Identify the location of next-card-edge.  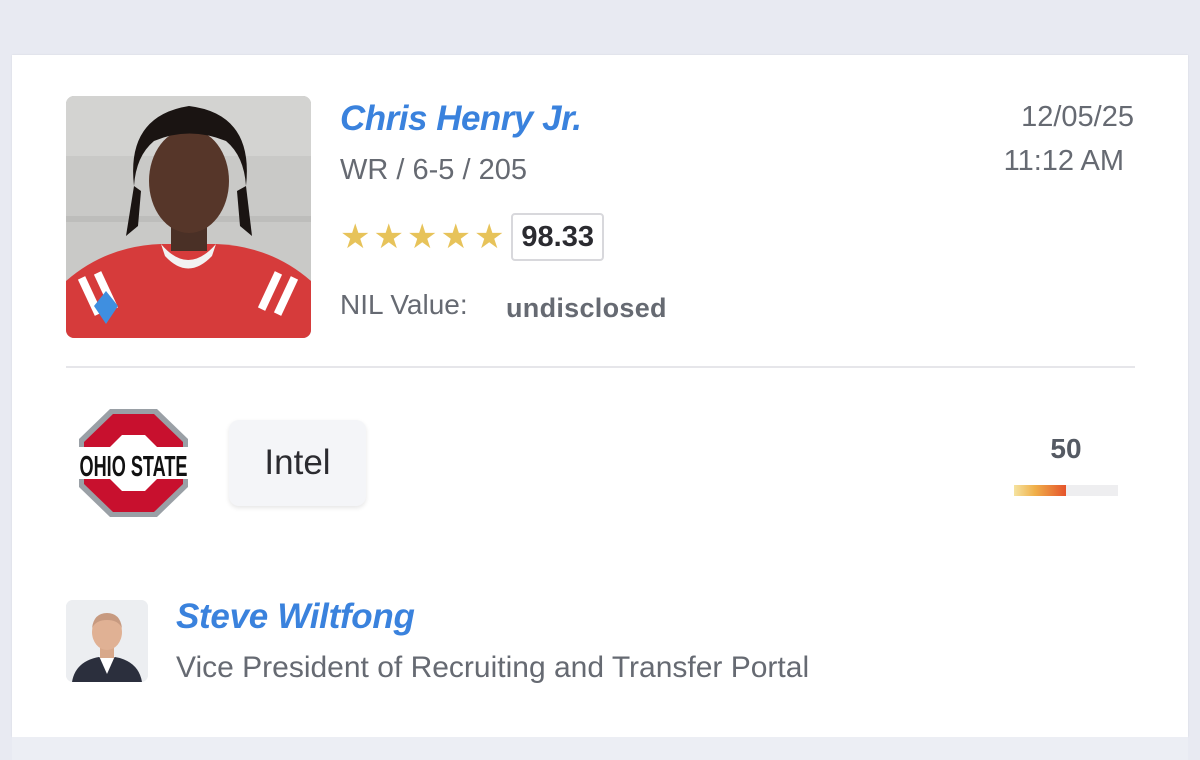
(600, 748).